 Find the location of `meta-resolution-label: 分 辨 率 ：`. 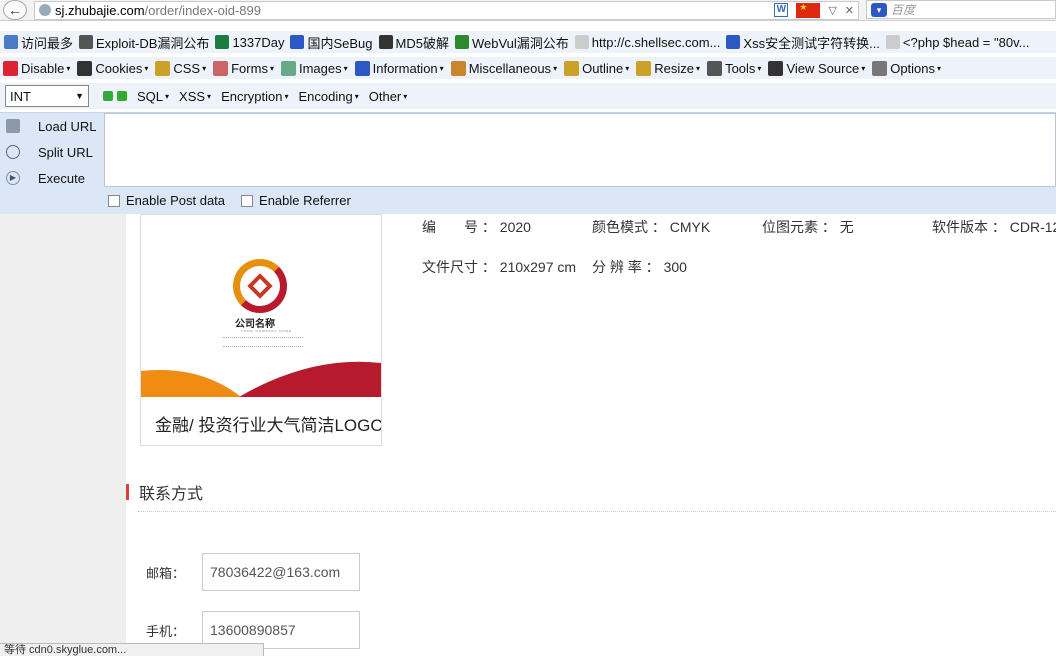

meta-resolution-label: 分 辨 率 ： is located at coordinates (626, 267).